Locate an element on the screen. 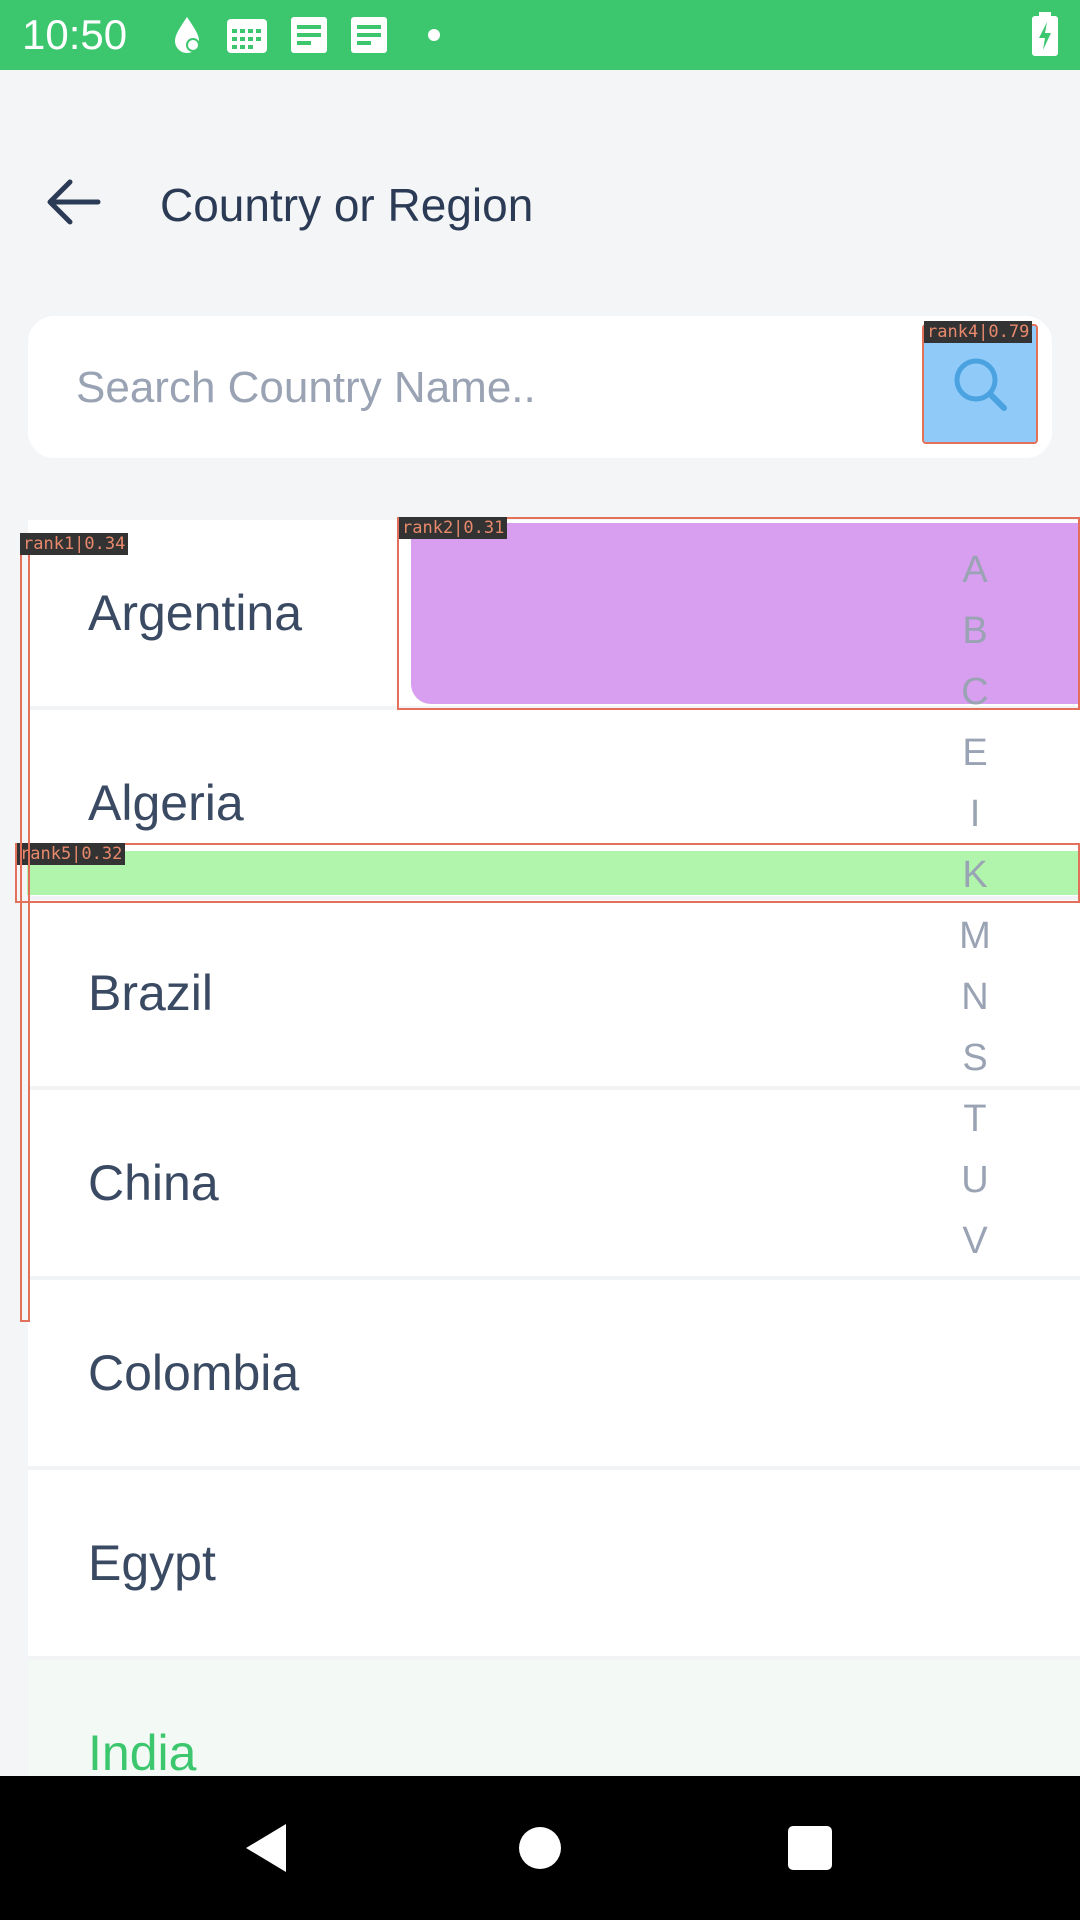 The image size is (1080, 1920). nav-home-icon is located at coordinates (540, 1848).